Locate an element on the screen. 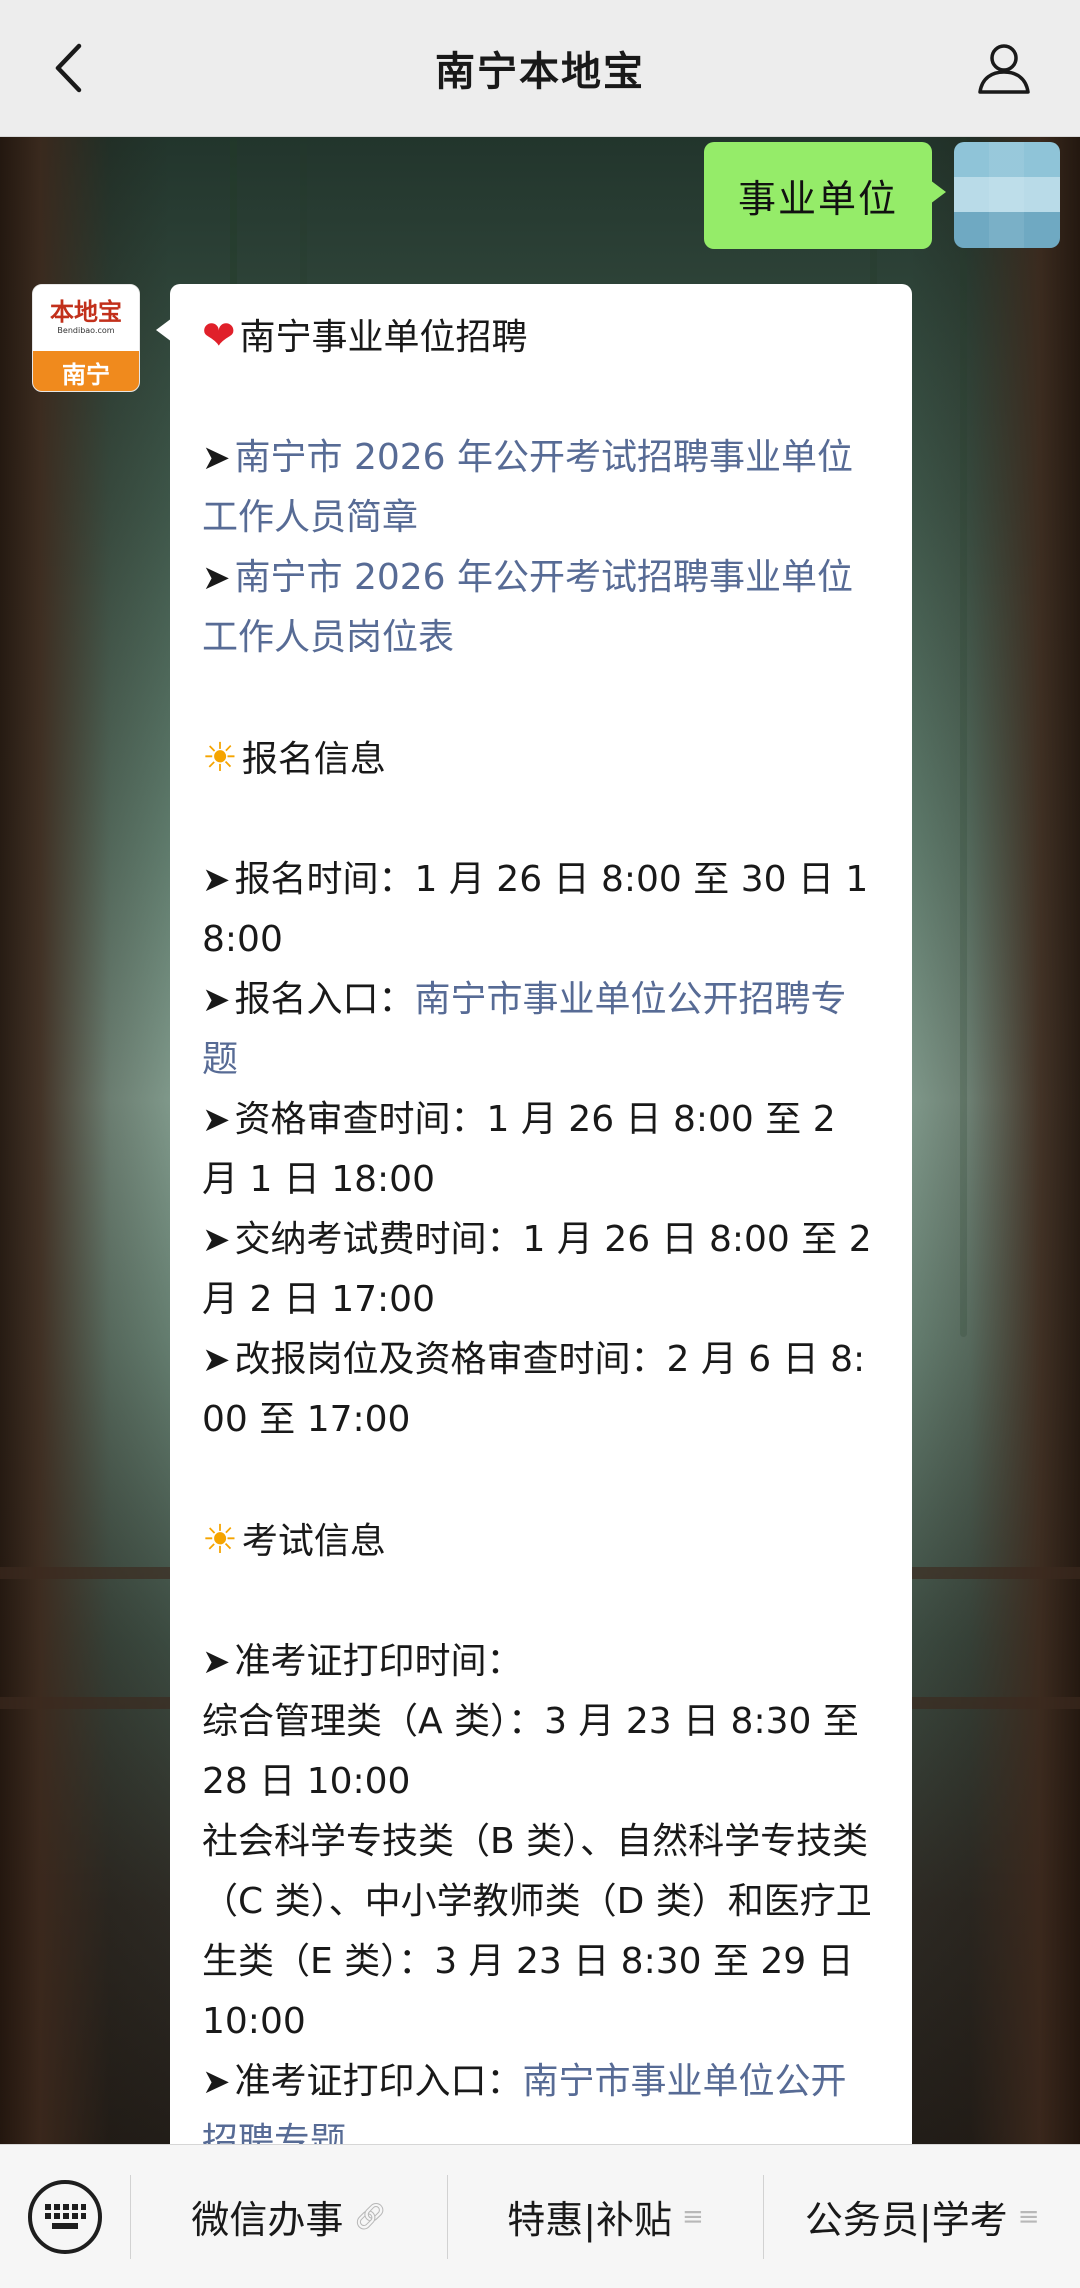 The width and height of the screenshot is (1080, 2288). bot-avatar: 本地宝 Bendibao.com 南宁 is located at coordinates (86, 338).